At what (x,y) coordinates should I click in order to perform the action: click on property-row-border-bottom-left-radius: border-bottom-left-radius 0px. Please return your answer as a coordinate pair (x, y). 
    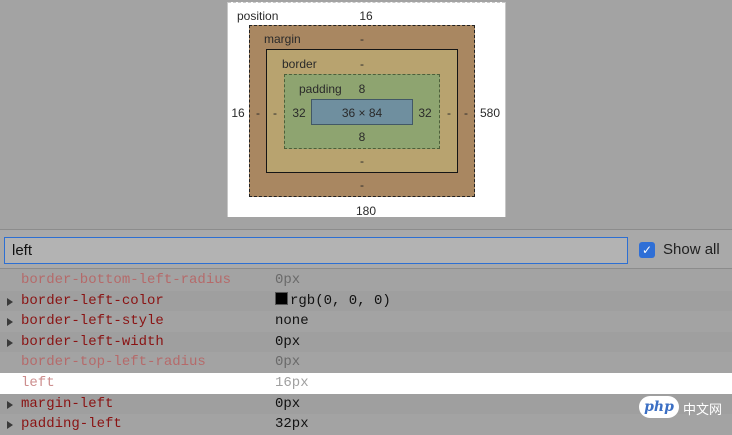
    Looking at the image, I should click on (366, 280).